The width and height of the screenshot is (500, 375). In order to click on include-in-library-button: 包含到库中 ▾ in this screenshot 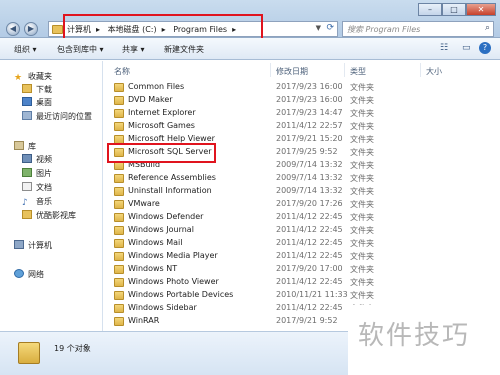, I will do `click(80, 49)`.